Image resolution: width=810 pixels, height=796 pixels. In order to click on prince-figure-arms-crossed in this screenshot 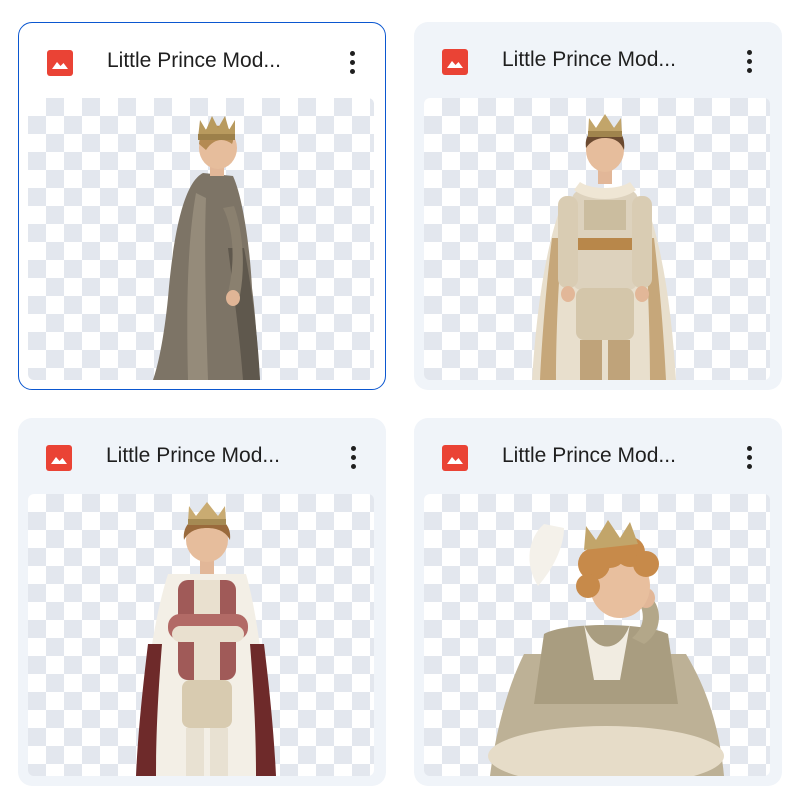, I will do `click(206, 639)`.